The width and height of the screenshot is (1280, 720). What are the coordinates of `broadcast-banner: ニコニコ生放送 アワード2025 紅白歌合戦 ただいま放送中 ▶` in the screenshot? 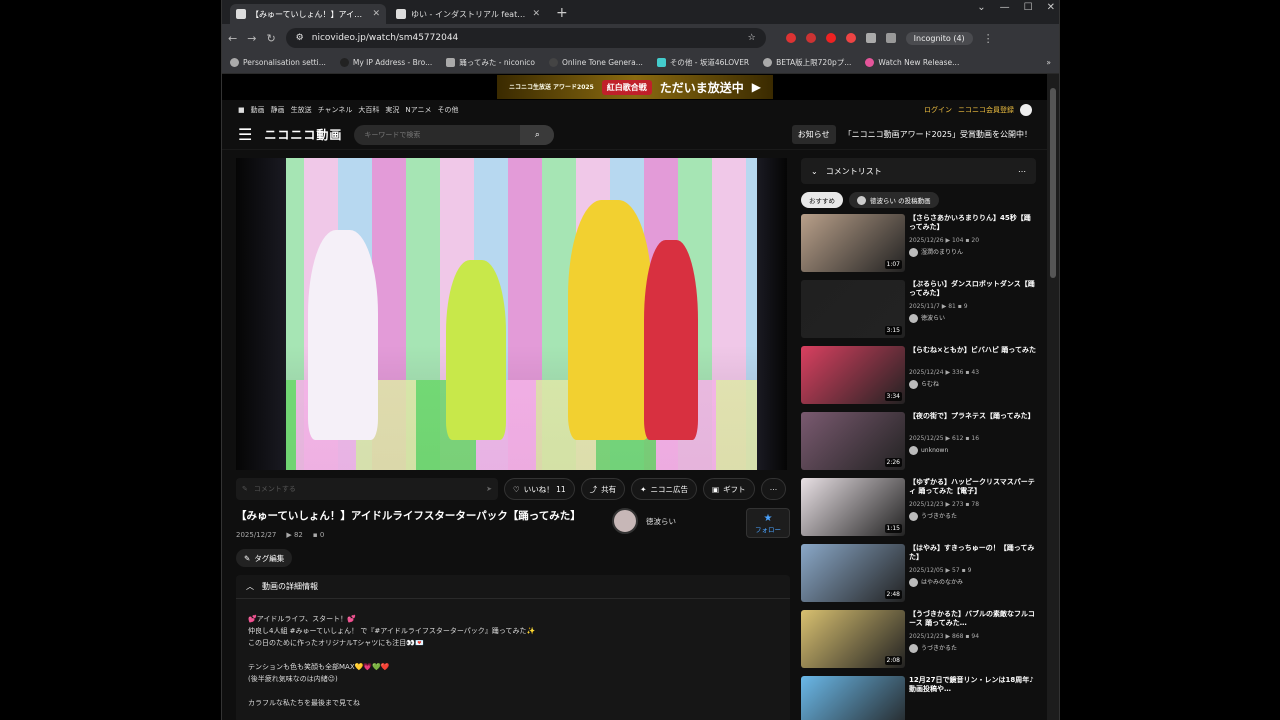 It's located at (635, 87).